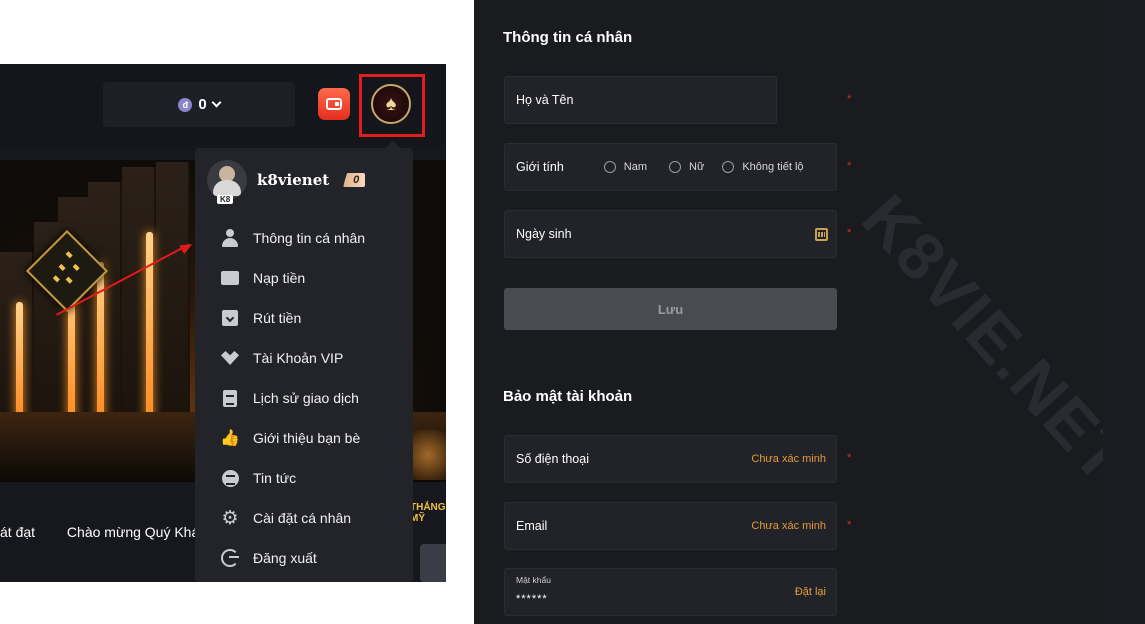 Image resolution: width=1145 pixels, height=624 pixels. I want to click on save-button: Lưu, so click(670, 309).